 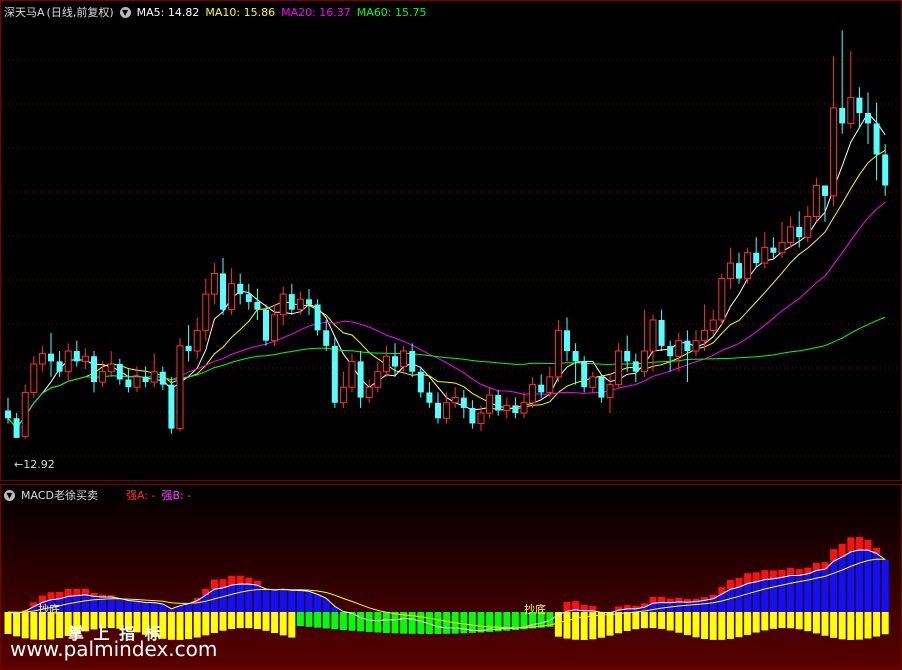 What do you see at coordinates (535, 609) in the screenshot?
I see `signal-label-bottom-2: 抄底` at bounding box center [535, 609].